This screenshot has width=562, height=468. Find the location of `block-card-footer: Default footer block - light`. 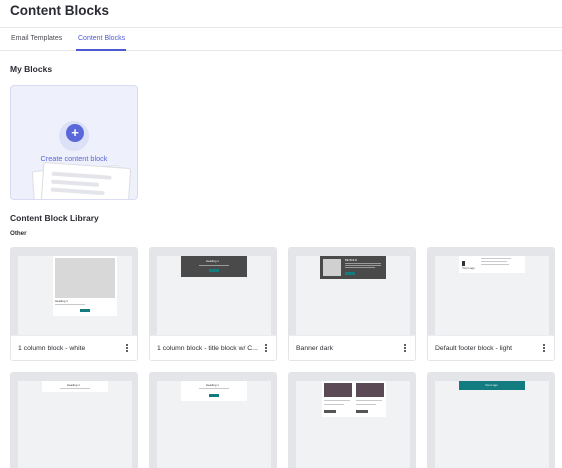

block-card-footer: Default footer block - light is located at coordinates (491, 347).